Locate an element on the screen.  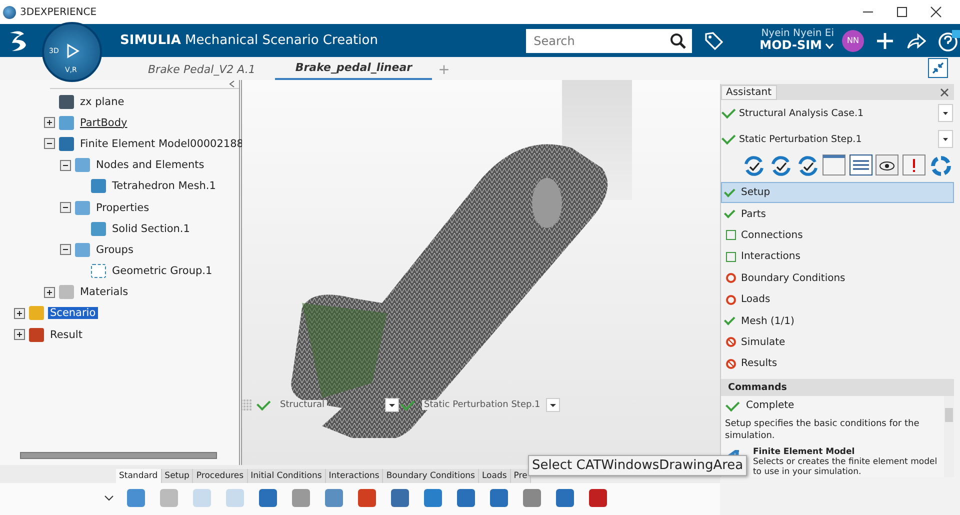
maximize-icon is located at coordinates (902, 12).